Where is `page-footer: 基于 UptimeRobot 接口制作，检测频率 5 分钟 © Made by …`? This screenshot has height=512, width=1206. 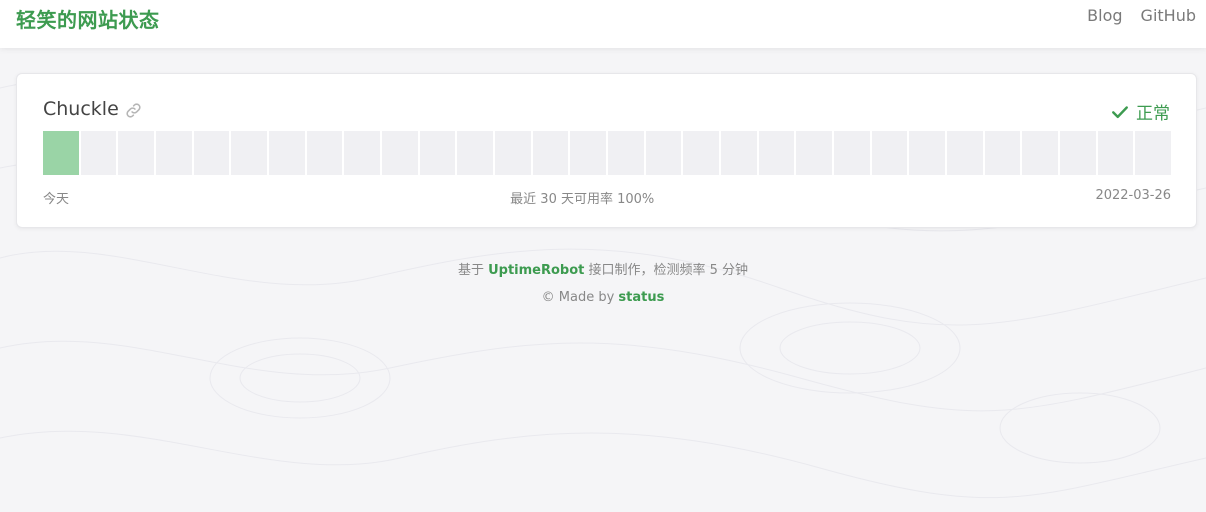
page-footer: 基于 UptimeRobot 接口制作，检测频率 5 分钟 © Made by … is located at coordinates (603, 284).